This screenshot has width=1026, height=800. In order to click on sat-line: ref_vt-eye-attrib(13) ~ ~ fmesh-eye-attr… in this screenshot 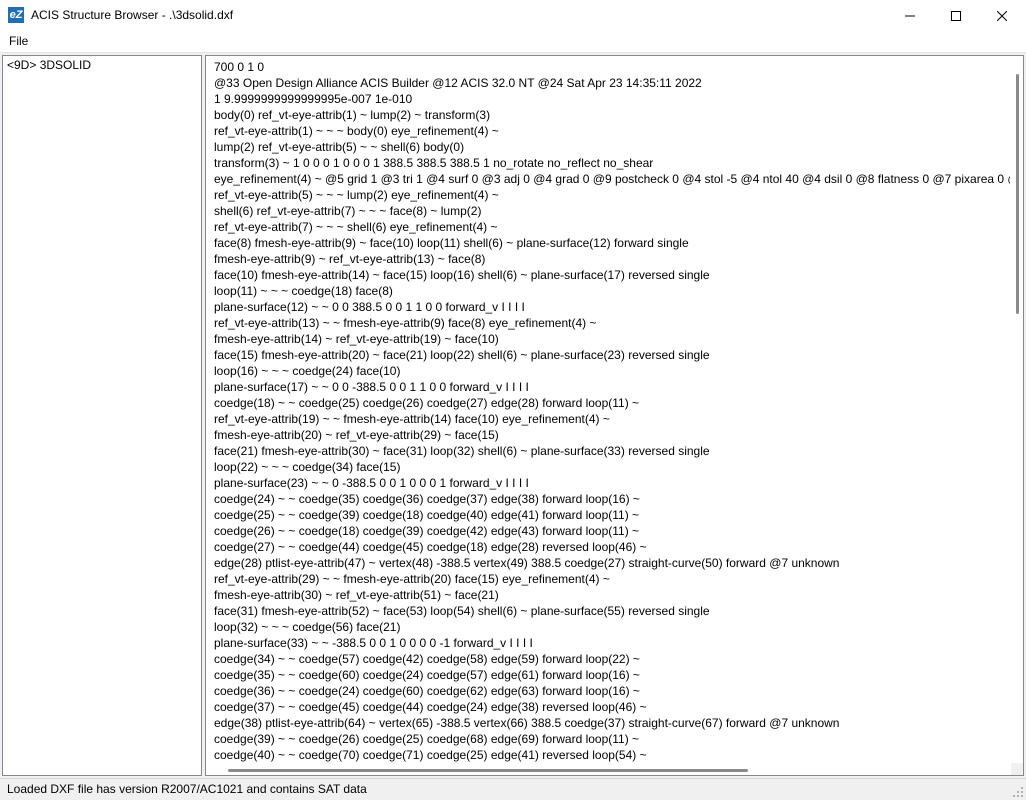, I will do `click(405, 323)`.